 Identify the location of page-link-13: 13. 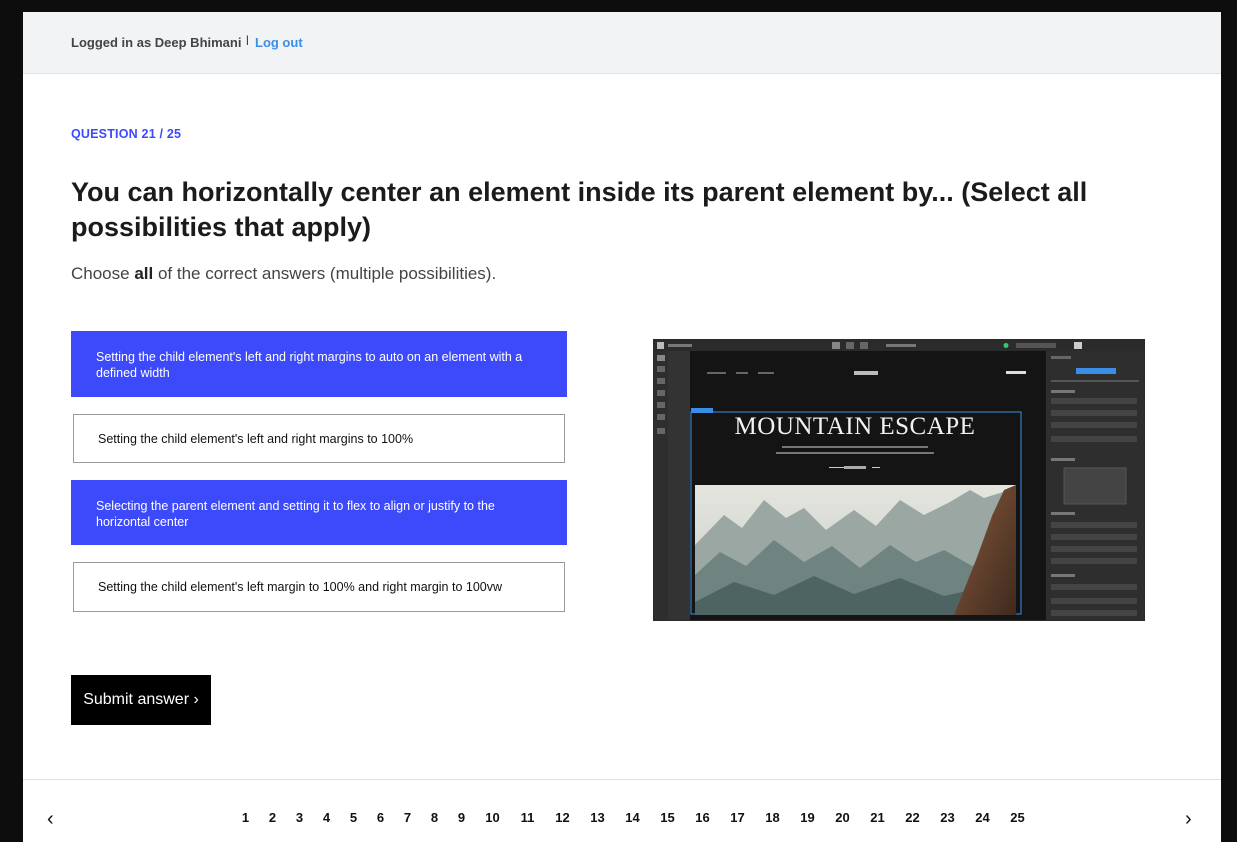
(597, 817).